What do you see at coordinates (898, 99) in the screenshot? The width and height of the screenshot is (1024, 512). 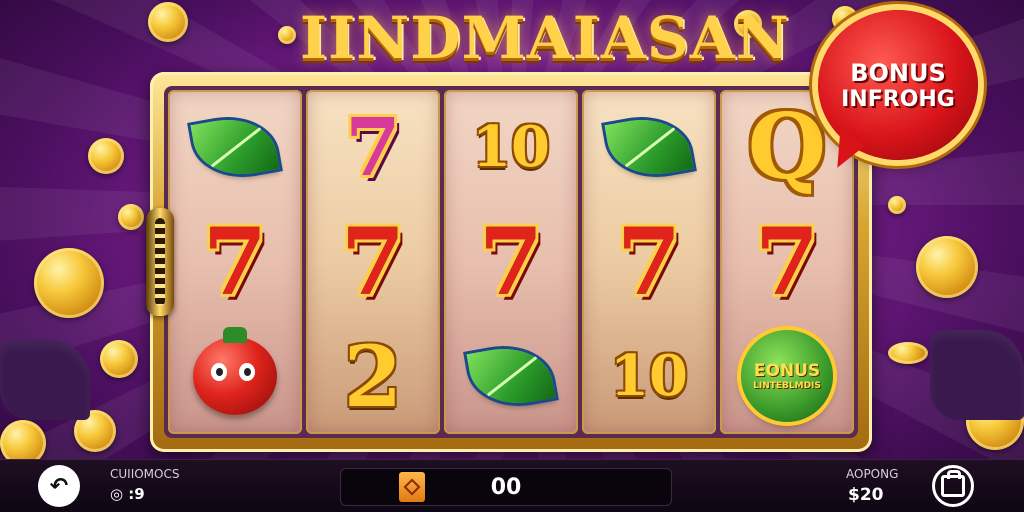 I see `bonus-bubble-line2: INFROHG` at bounding box center [898, 99].